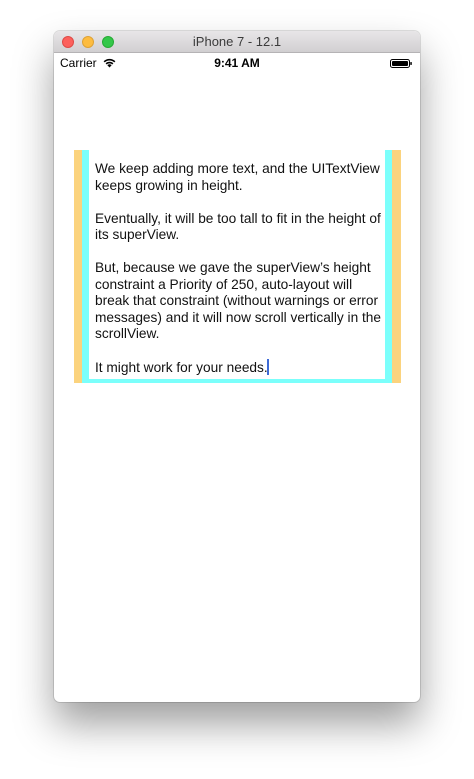 This screenshot has width=474, height=779. I want to click on title-bar: iPhone 7 - 12.1, so click(237, 42).